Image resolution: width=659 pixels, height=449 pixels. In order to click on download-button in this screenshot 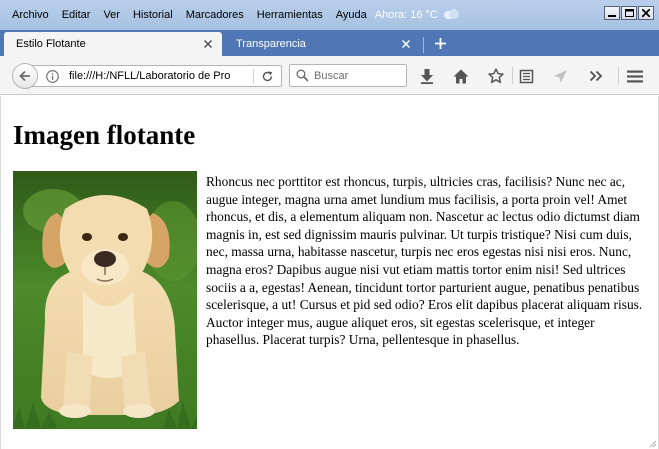, I will do `click(427, 76)`.